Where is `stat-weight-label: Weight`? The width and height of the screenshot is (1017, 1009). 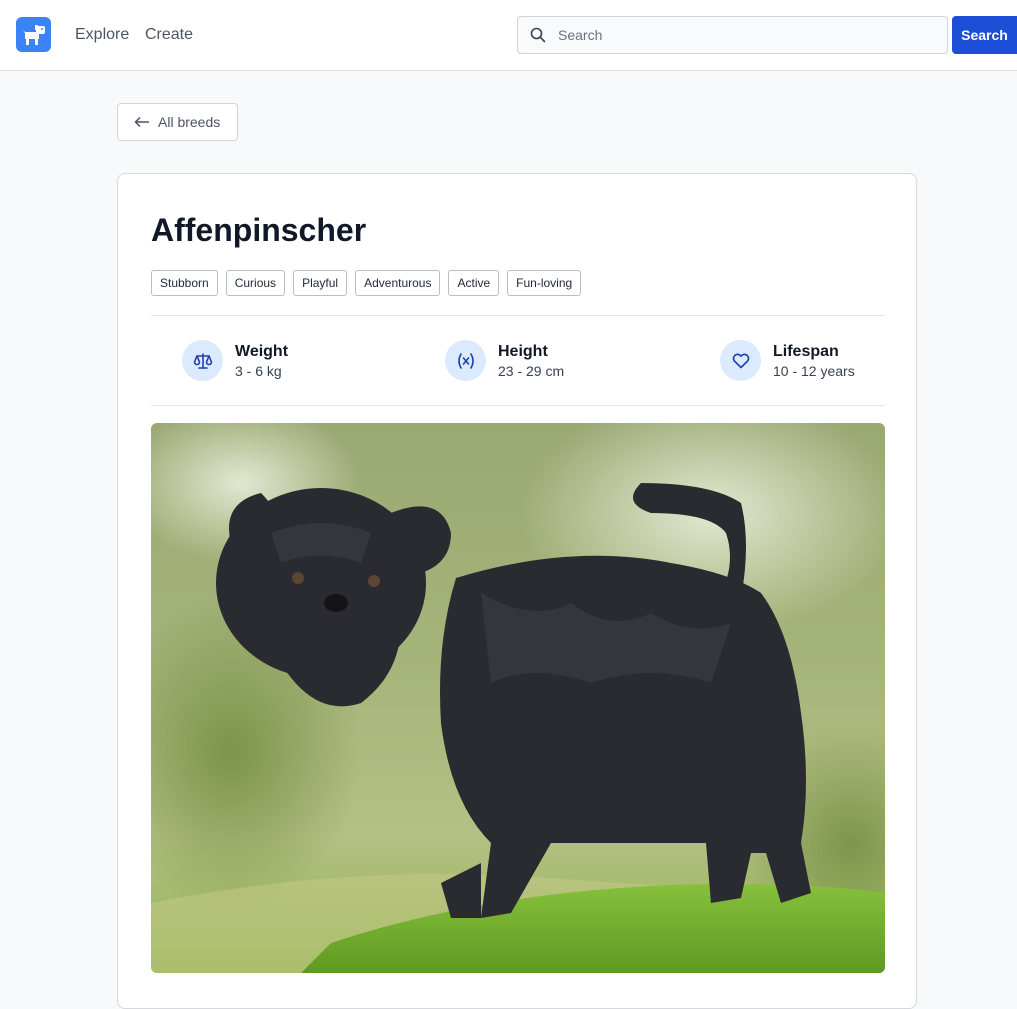 stat-weight-label: Weight is located at coordinates (262, 351).